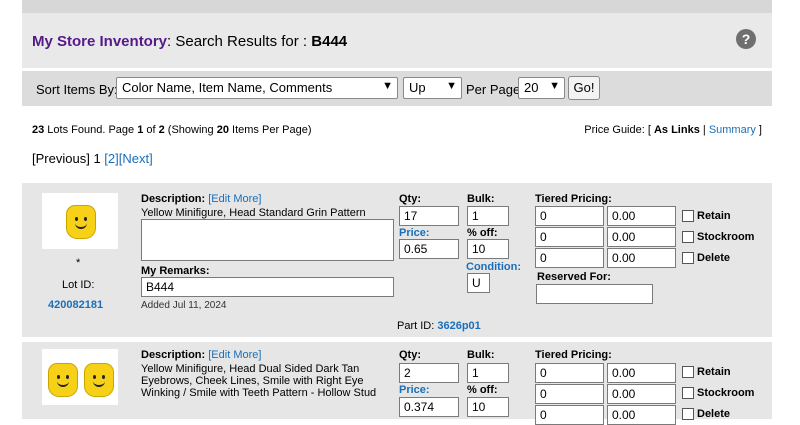  I want to click on condition-label: Condition:, so click(493, 267).